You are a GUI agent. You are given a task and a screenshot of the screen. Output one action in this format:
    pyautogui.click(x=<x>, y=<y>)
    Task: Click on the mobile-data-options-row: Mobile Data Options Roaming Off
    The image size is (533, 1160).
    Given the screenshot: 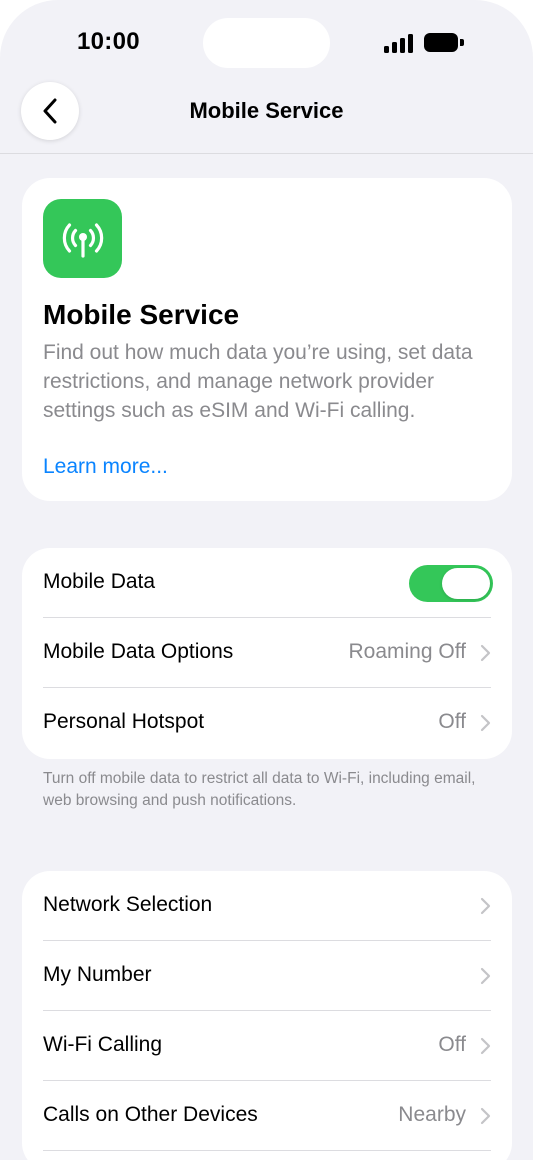 What is the action you would take?
    pyautogui.click(x=267, y=653)
    